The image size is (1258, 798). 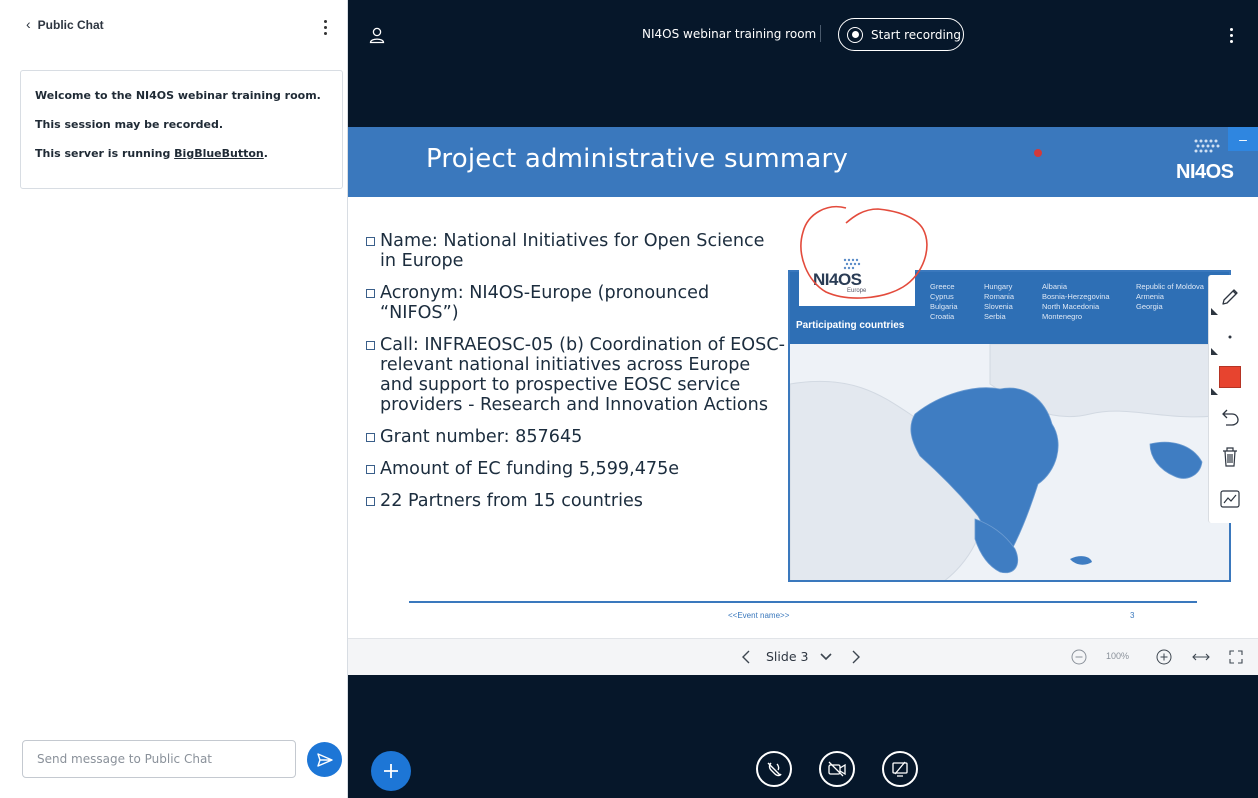 What do you see at coordinates (1231, 35) in the screenshot?
I see `options-menu-button` at bounding box center [1231, 35].